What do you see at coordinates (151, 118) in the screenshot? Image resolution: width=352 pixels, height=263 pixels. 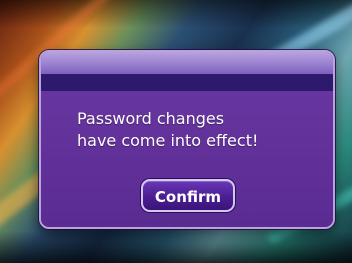 I see `dialog-message-line-1: Password changes` at bounding box center [151, 118].